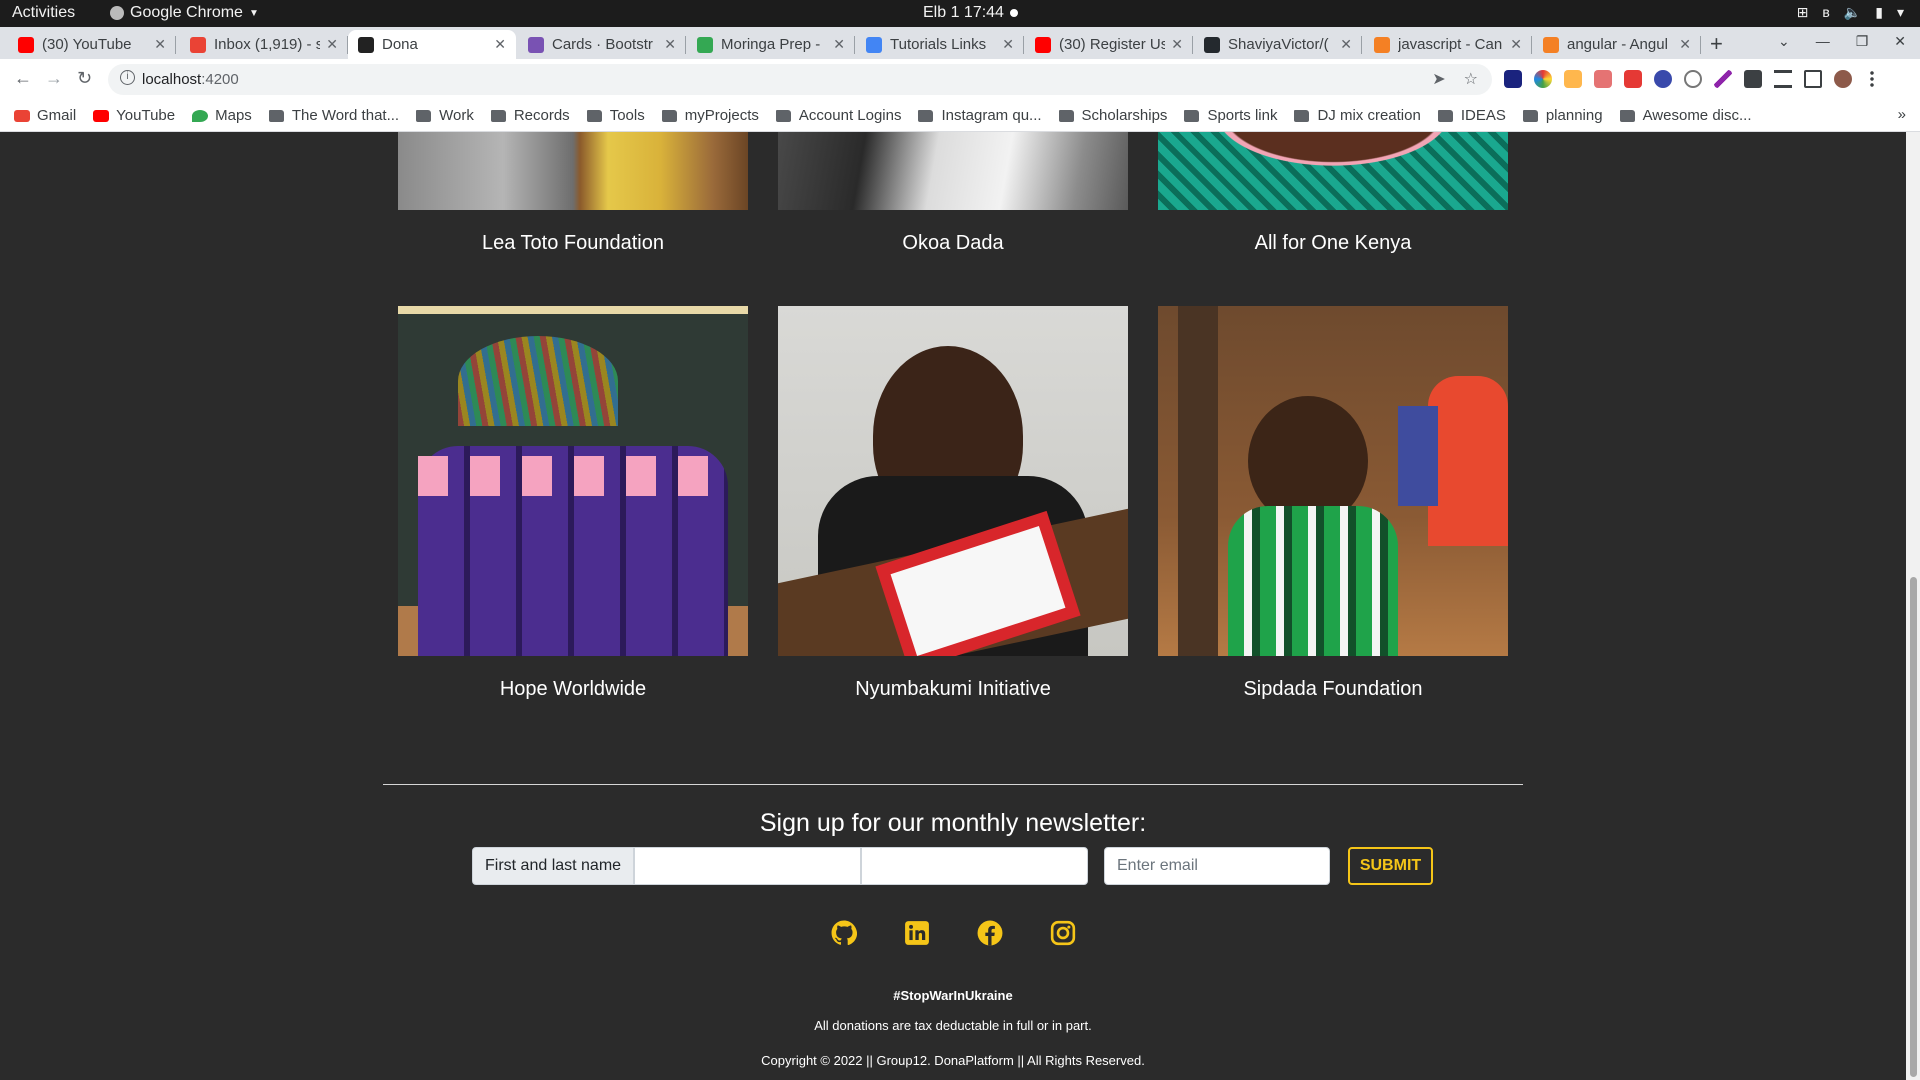 The image size is (1920, 1080). What do you see at coordinates (1217, 866) in the screenshot?
I see `email-input: Enter email` at bounding box center [1217, 866].